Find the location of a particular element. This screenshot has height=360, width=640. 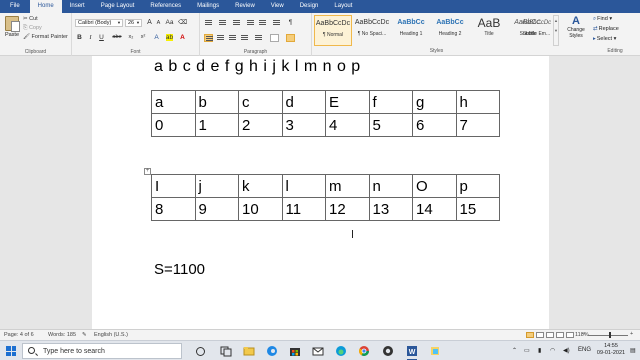

strikethrough-button: abe is located at coordinates (117, 37).